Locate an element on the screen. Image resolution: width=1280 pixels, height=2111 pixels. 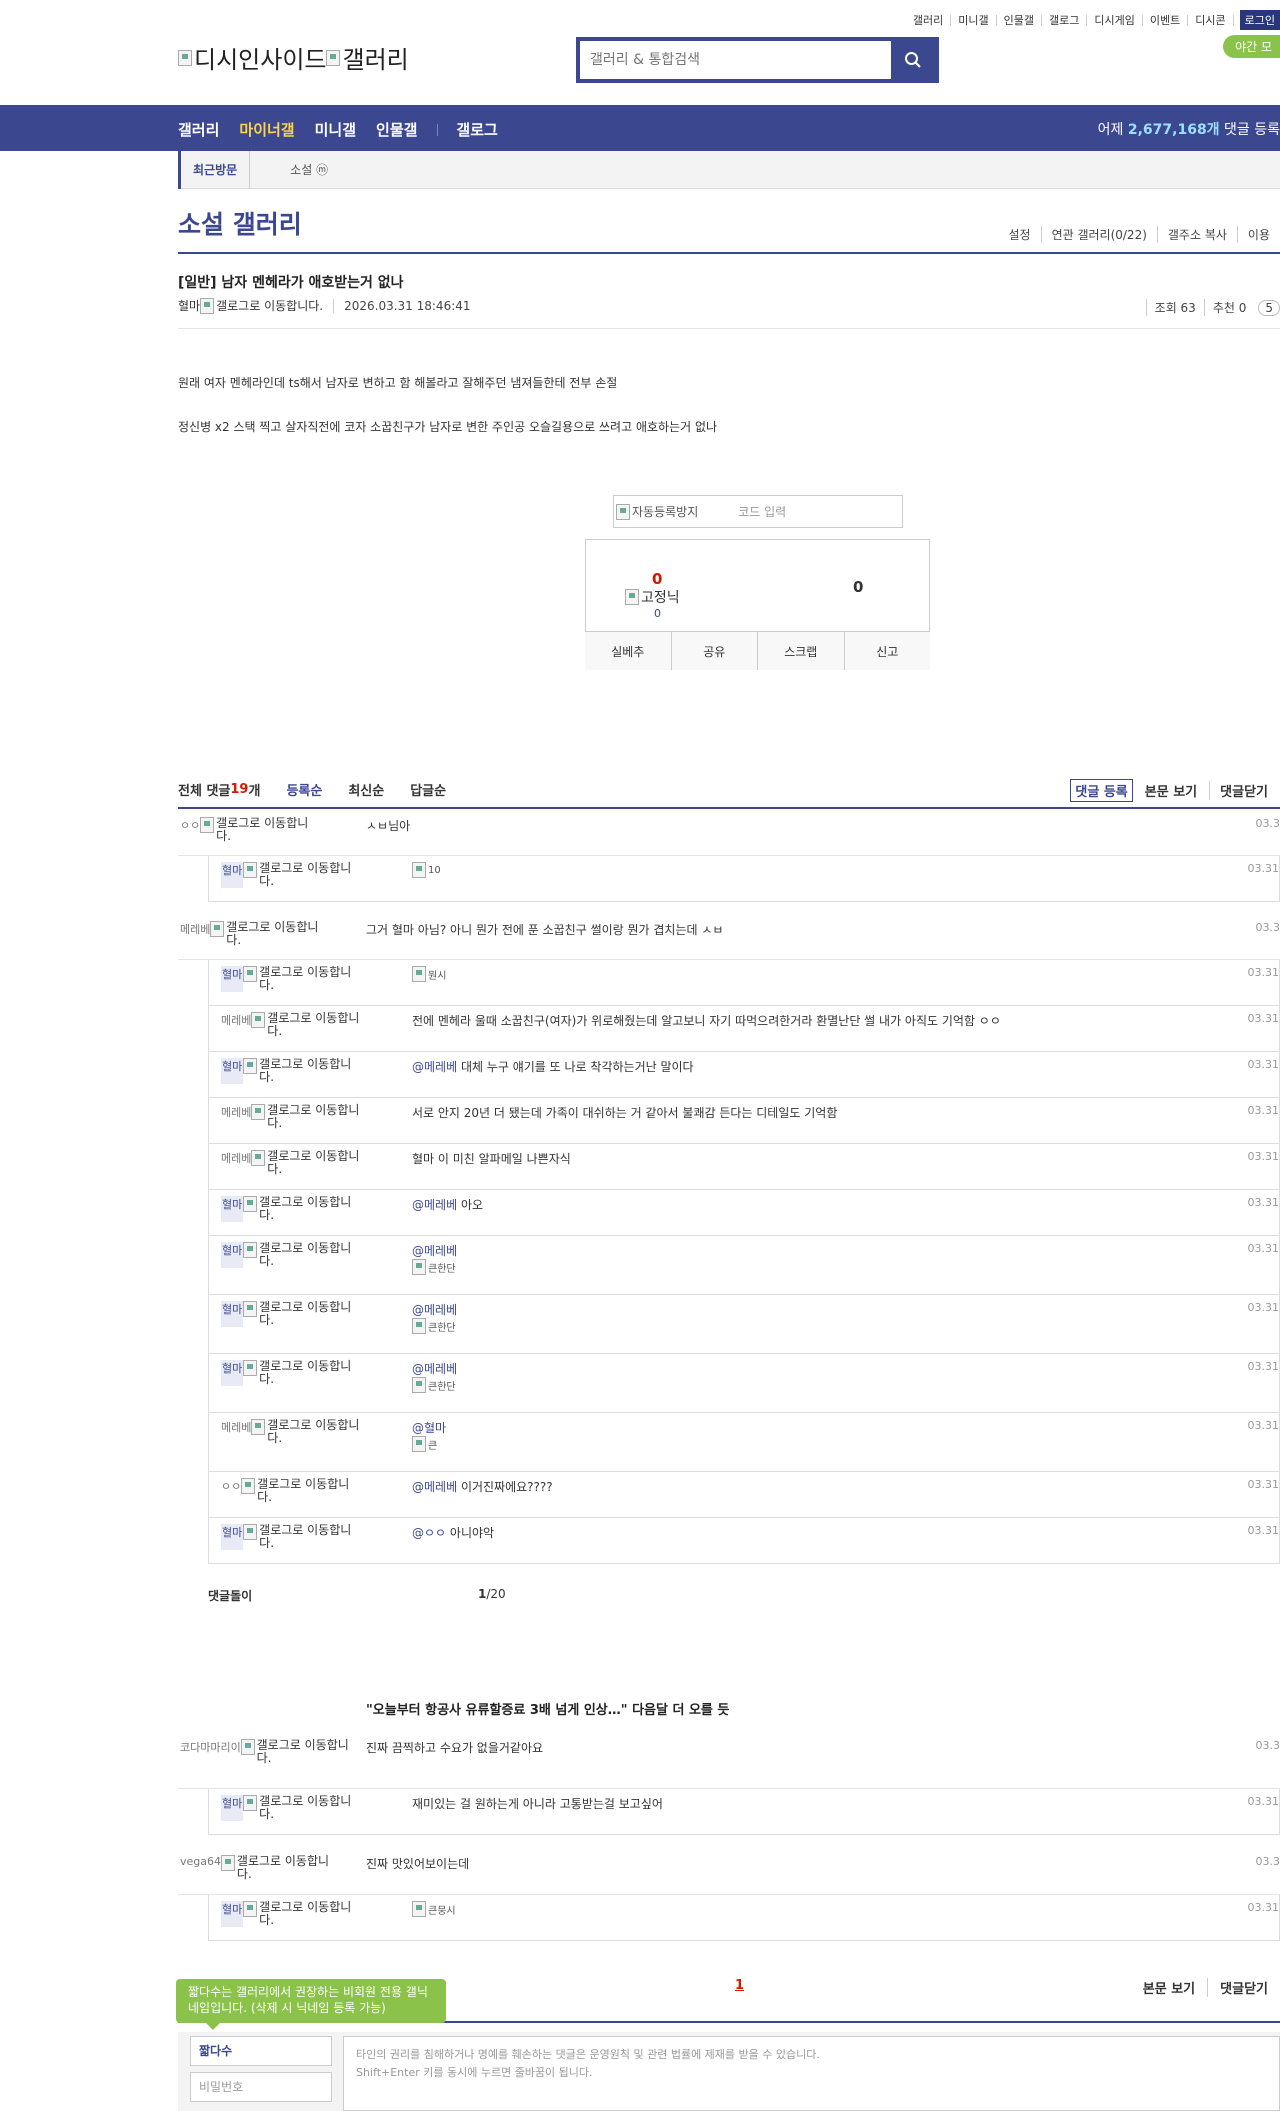
search-input is located at coordinates (735, 60).